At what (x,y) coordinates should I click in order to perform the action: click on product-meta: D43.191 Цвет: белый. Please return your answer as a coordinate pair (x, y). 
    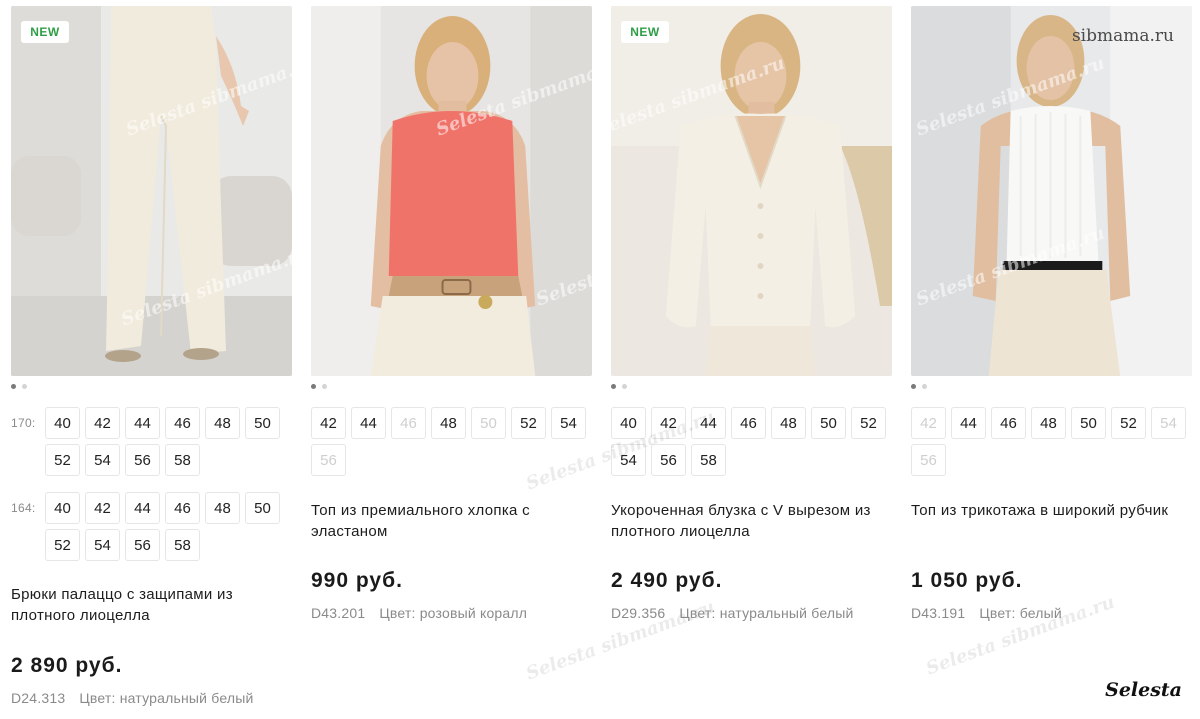
    Looking at the image, I should click on (986, 613).